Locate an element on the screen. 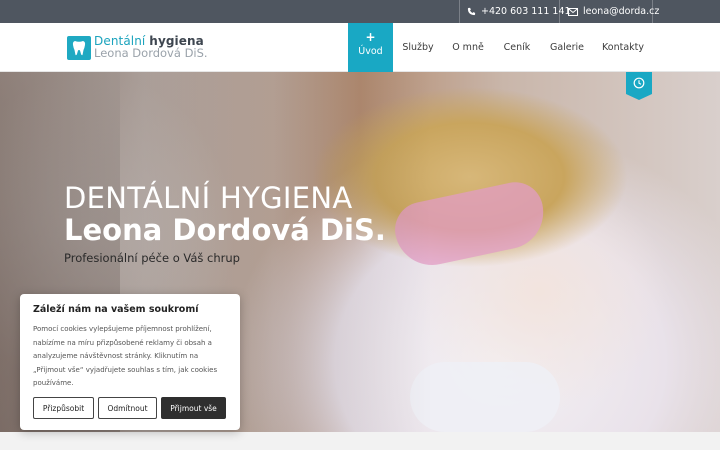  clock-icon is located at coordinates (639, 86).